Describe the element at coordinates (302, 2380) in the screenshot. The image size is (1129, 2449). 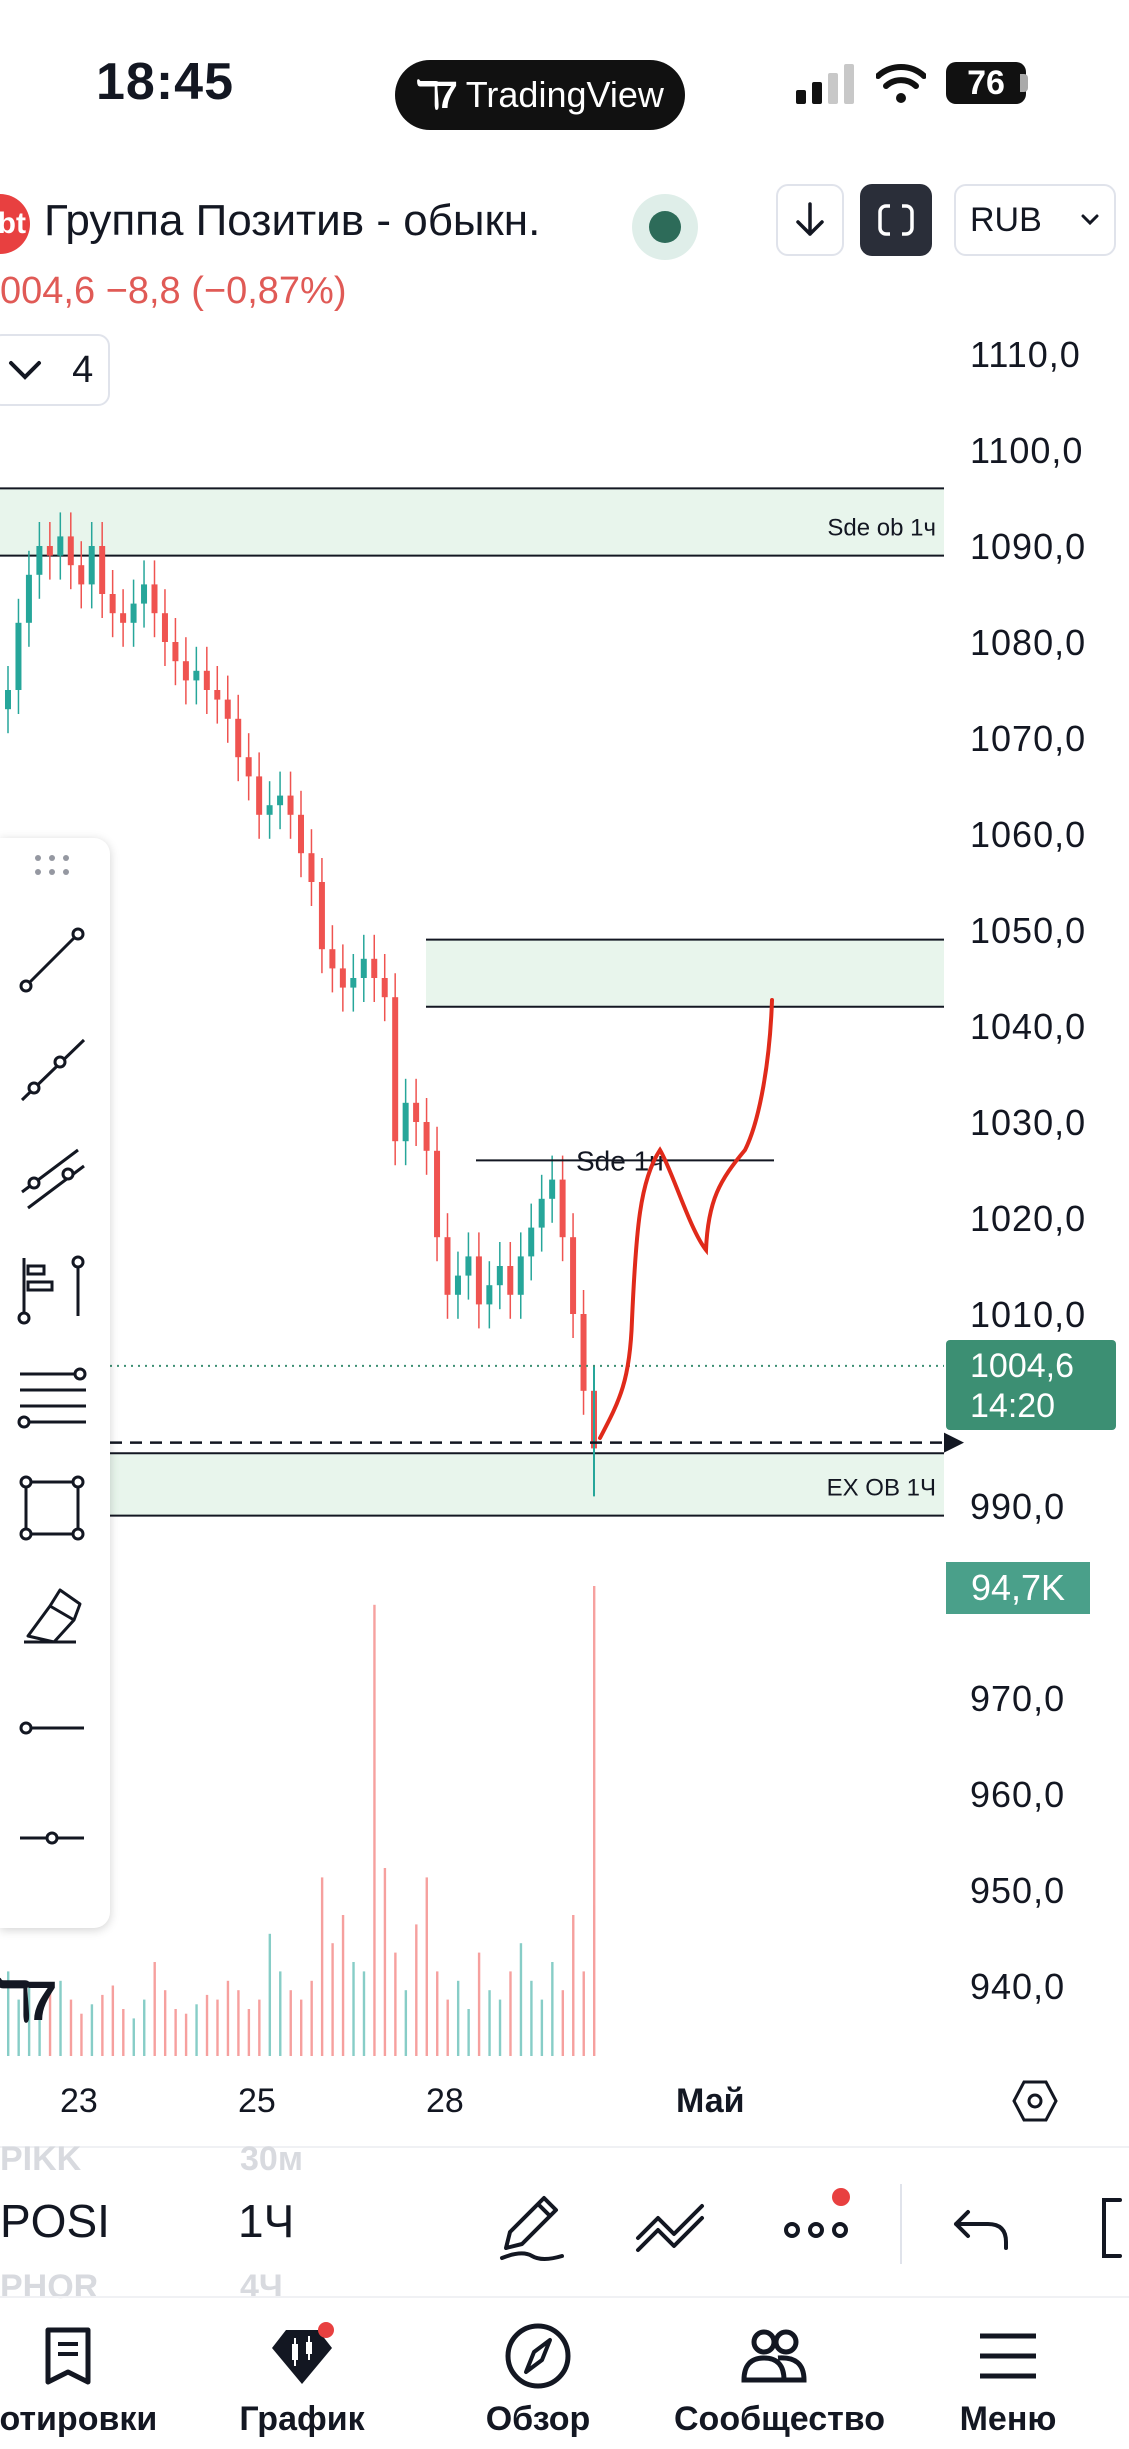
I see `nav-chart: График` at that location.